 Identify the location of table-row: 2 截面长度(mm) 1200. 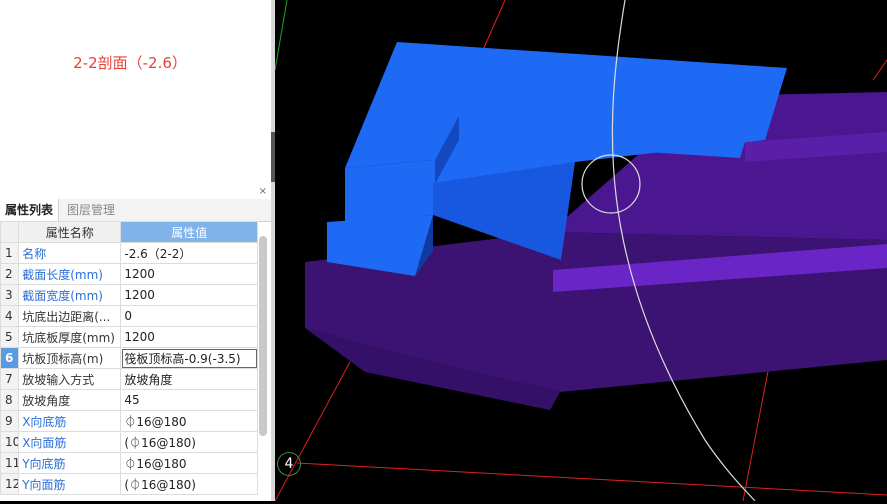
(129, 274).